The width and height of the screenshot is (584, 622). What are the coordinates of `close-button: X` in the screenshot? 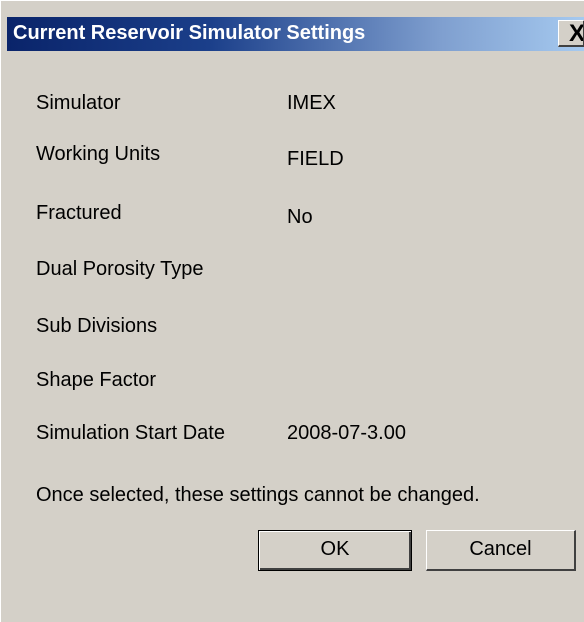 It's located at (571, 33).